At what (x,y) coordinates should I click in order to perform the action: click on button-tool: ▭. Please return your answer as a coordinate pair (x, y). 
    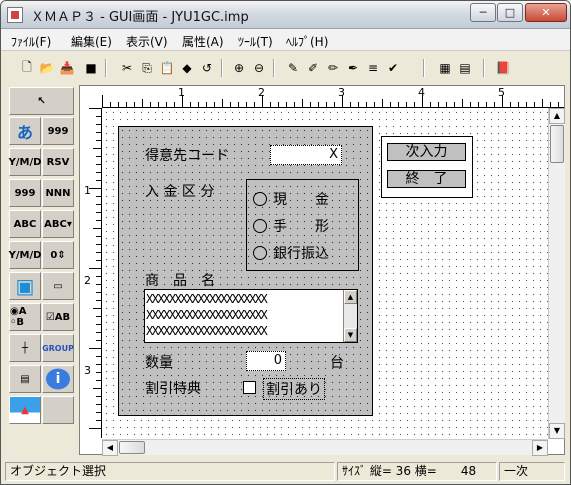
    Looking at the image, I should click on (58, 286).